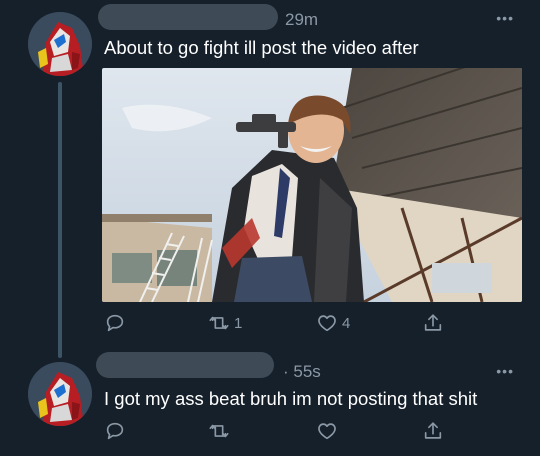  Describe the element at coordinates (309, 432) in the screenshot. I see `tweet-actions` at that location.